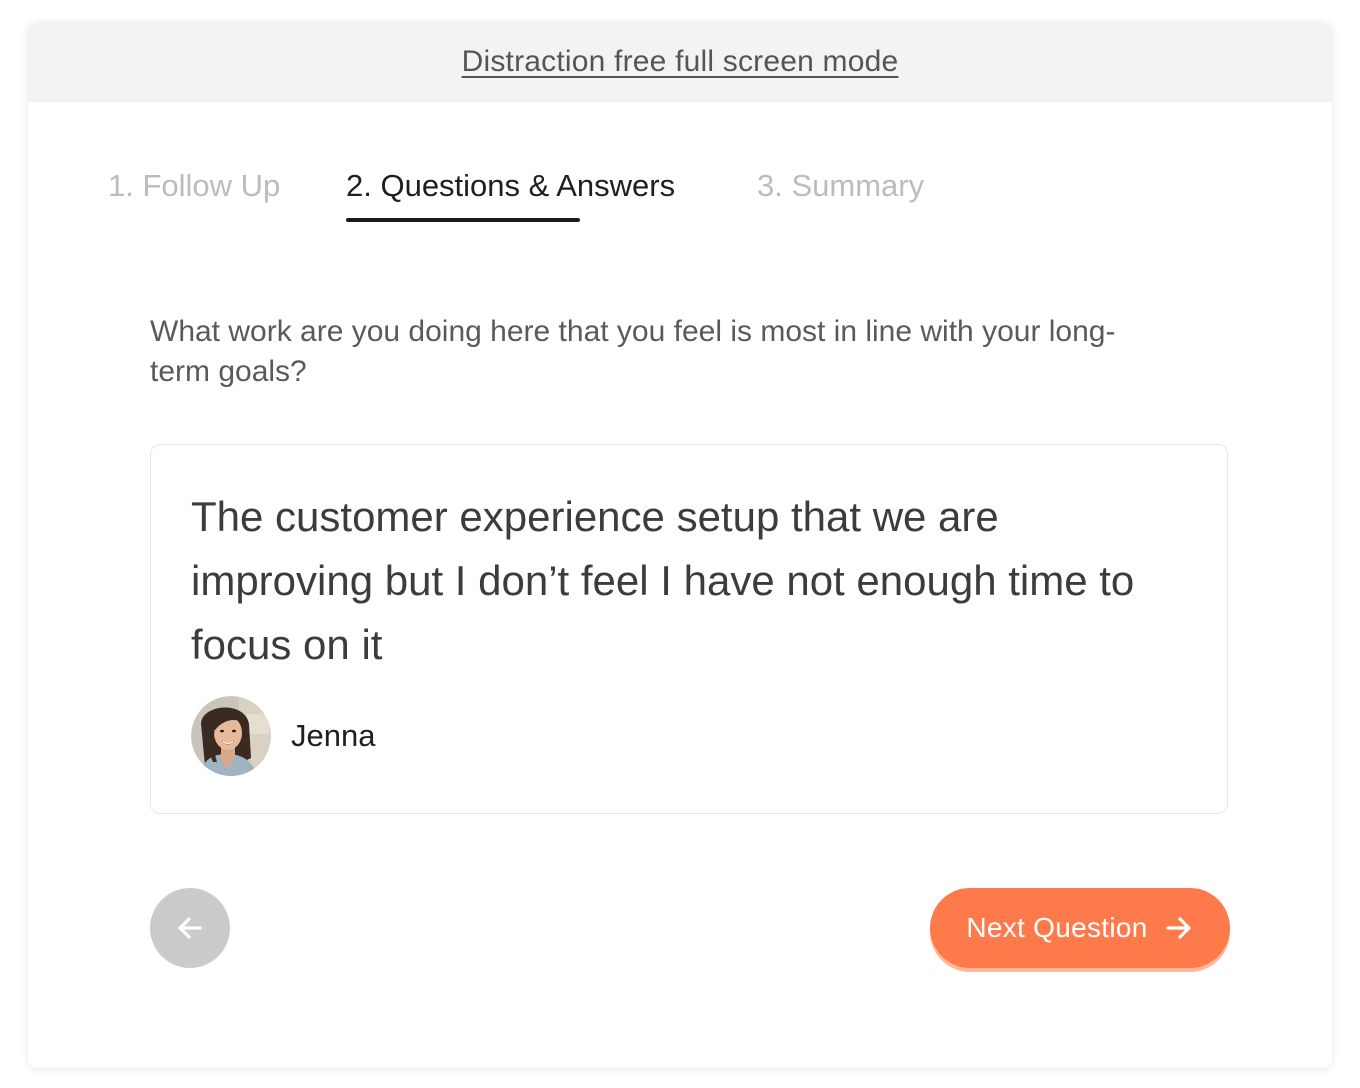 This screenshot has width=1360, height=1088. I want to click on arrow-right-icon, so click(1179, 928).